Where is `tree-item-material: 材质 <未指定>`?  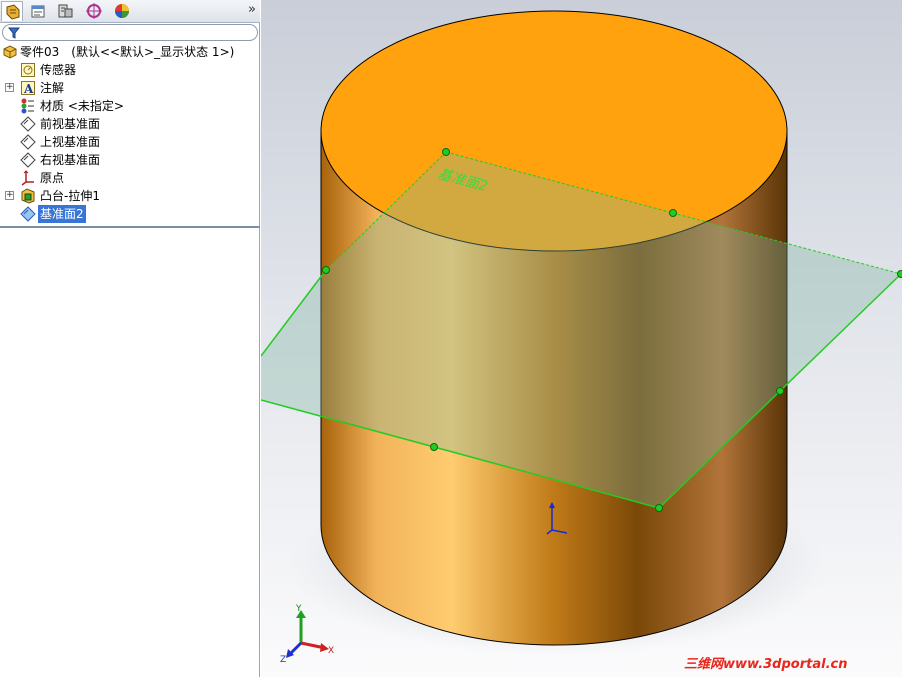 tree-item-material: 材质 <未指定> is located at coordinates (129, 106).